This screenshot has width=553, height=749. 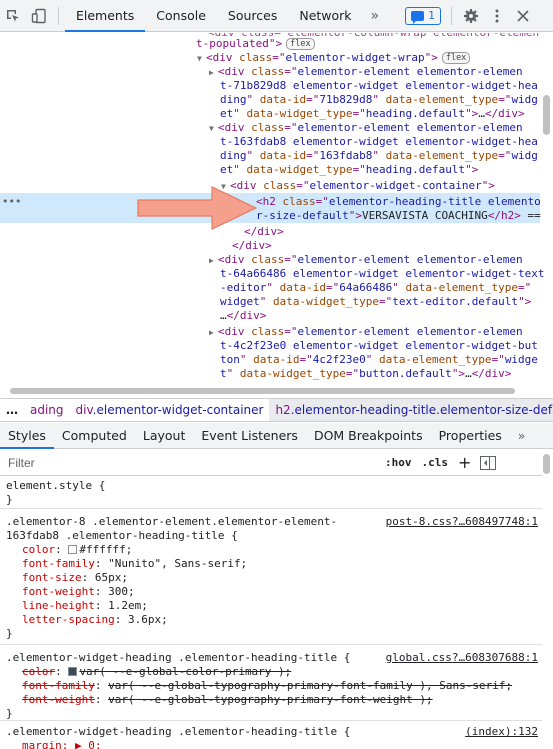 What do you see at coordinates (105, 16) in the screenshot?
I see `tab-elements: Elements` at bounding box center [105, 16].